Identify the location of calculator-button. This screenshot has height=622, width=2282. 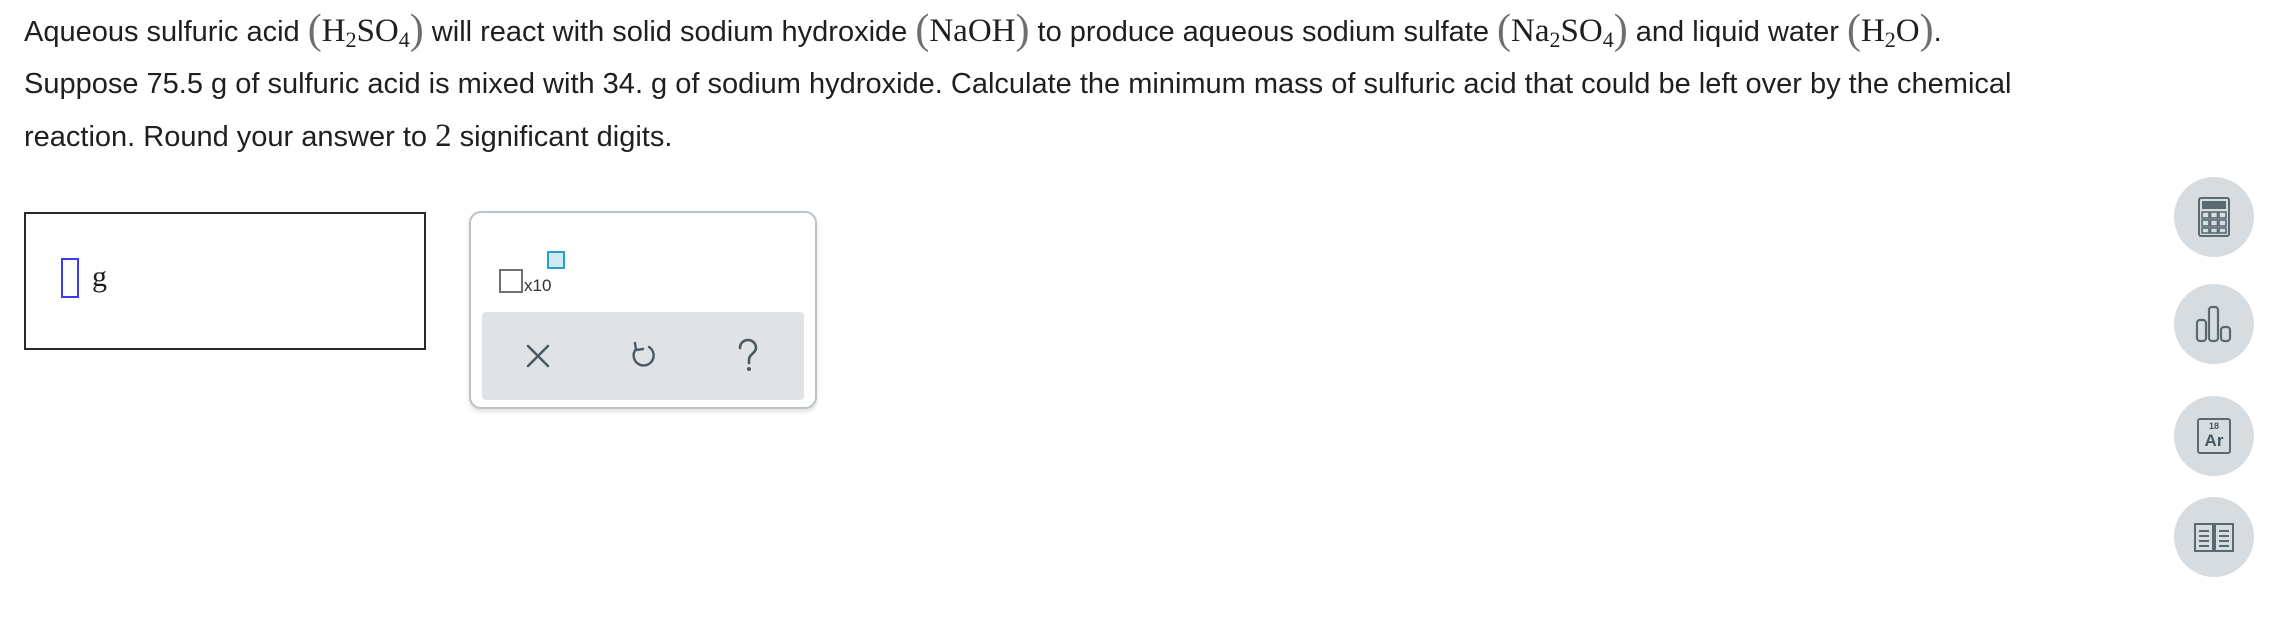
(2214, 217).